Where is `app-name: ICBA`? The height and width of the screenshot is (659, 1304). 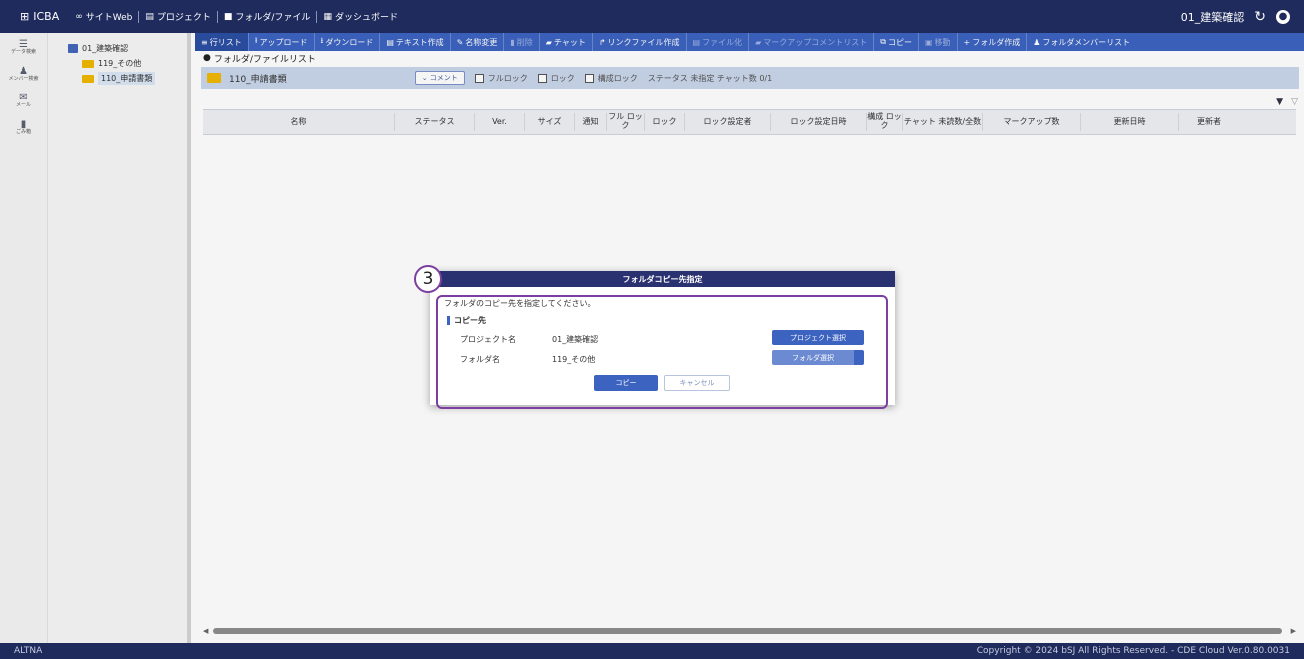
app-name: ICBA is located at coordinates (46, 16).